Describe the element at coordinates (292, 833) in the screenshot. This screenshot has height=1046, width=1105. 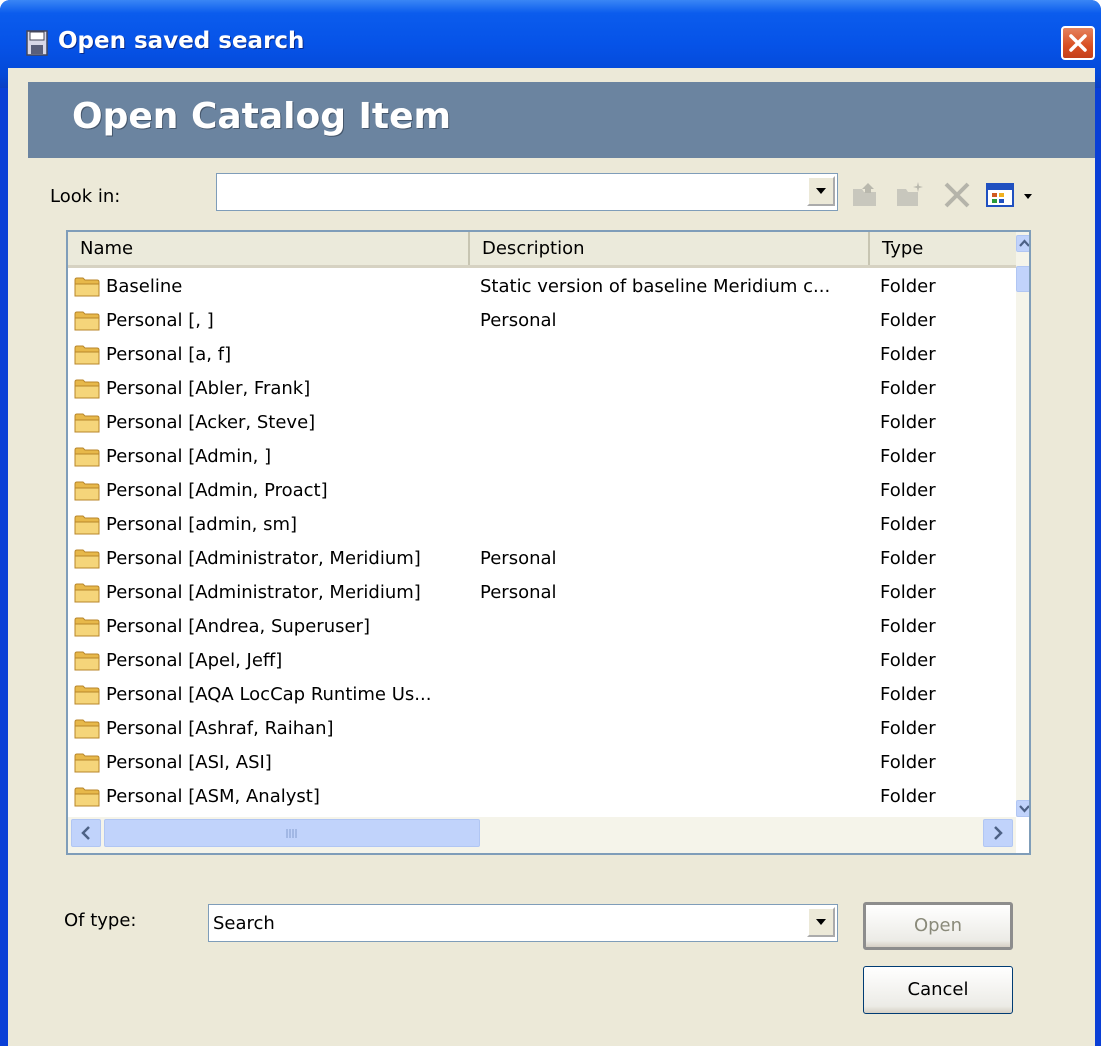
I see `horizontal-scroll-thumb` at that location.